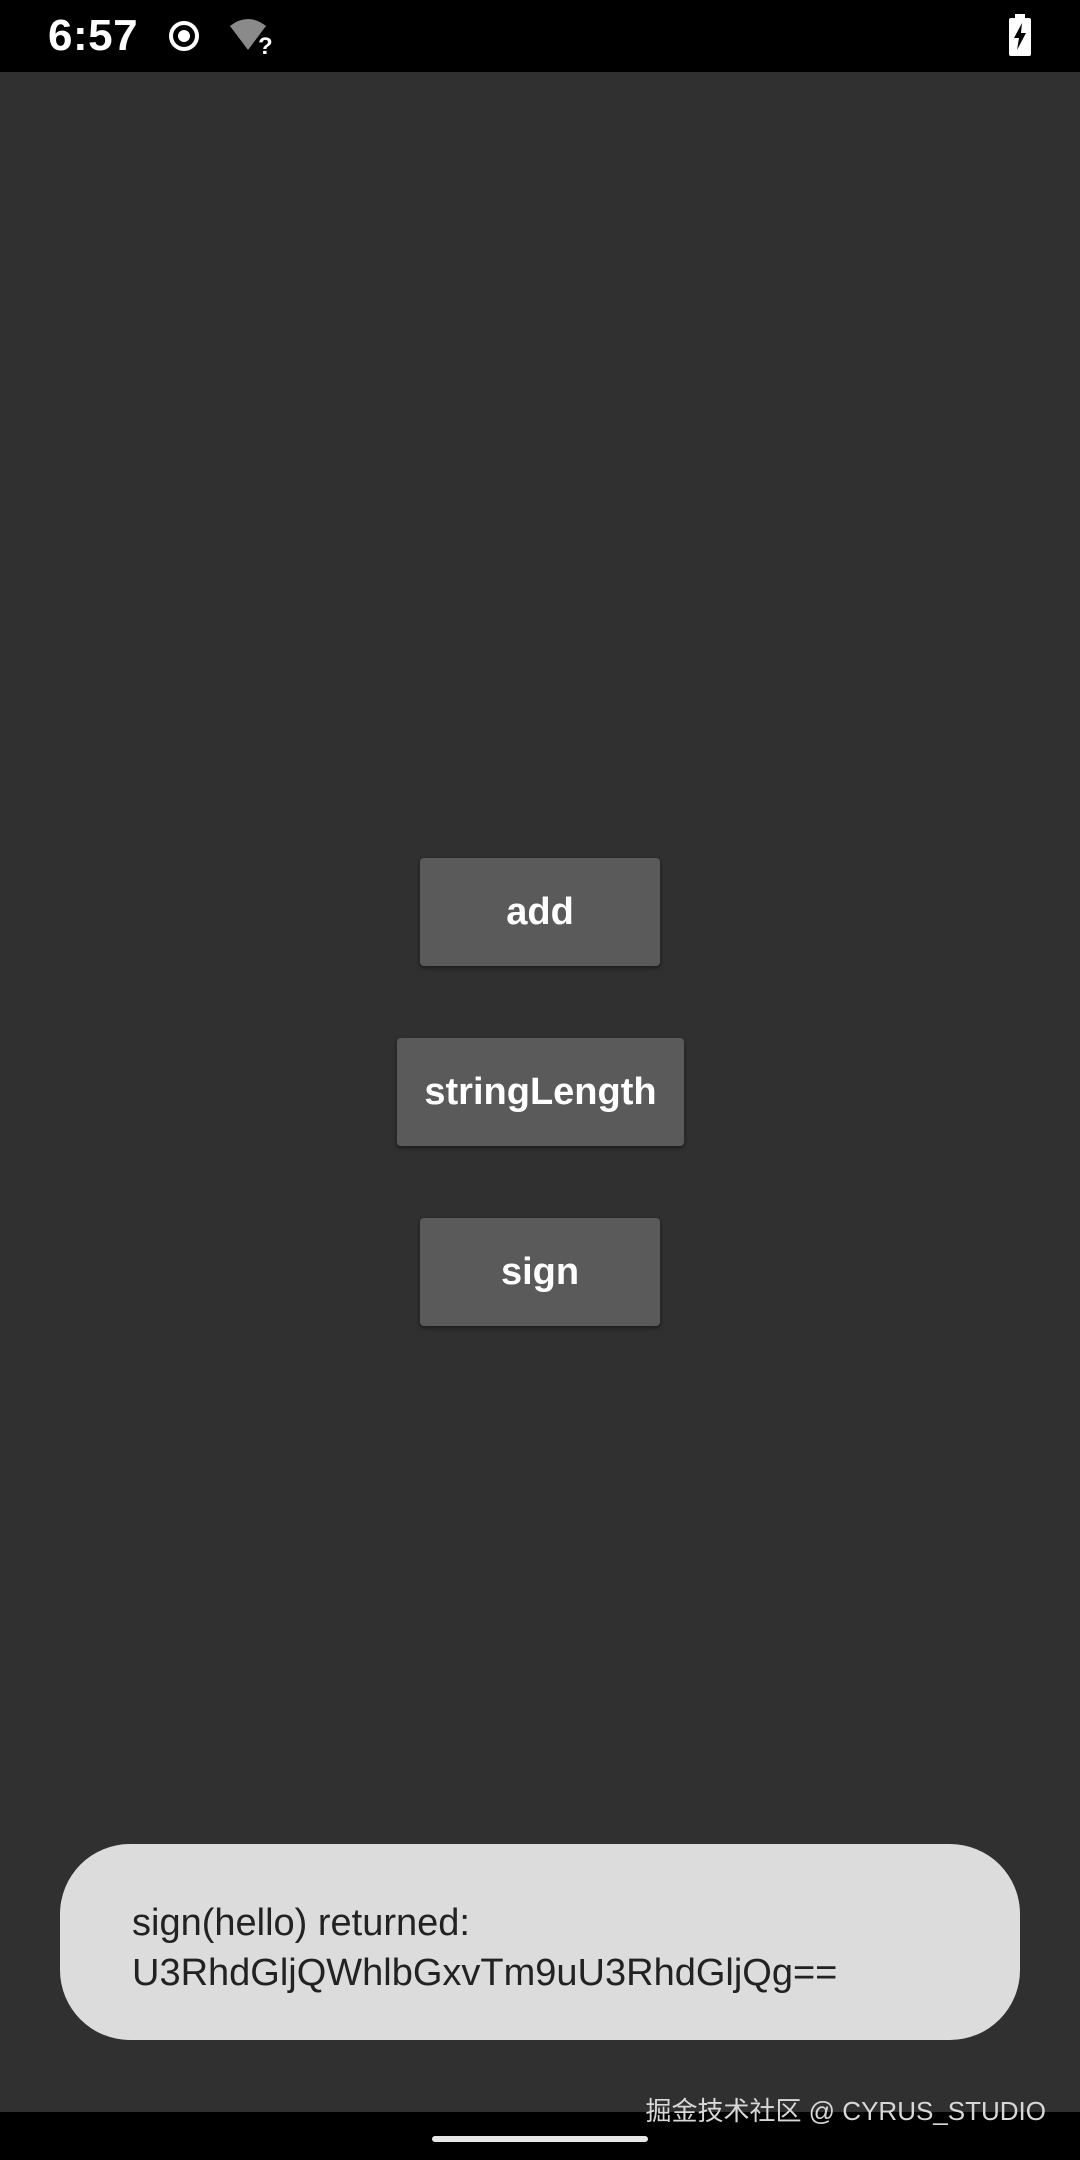 The width and height of the screenshot is (1080, 2160). I want to click on string-length-button: stringLength, so click(540, 1092).